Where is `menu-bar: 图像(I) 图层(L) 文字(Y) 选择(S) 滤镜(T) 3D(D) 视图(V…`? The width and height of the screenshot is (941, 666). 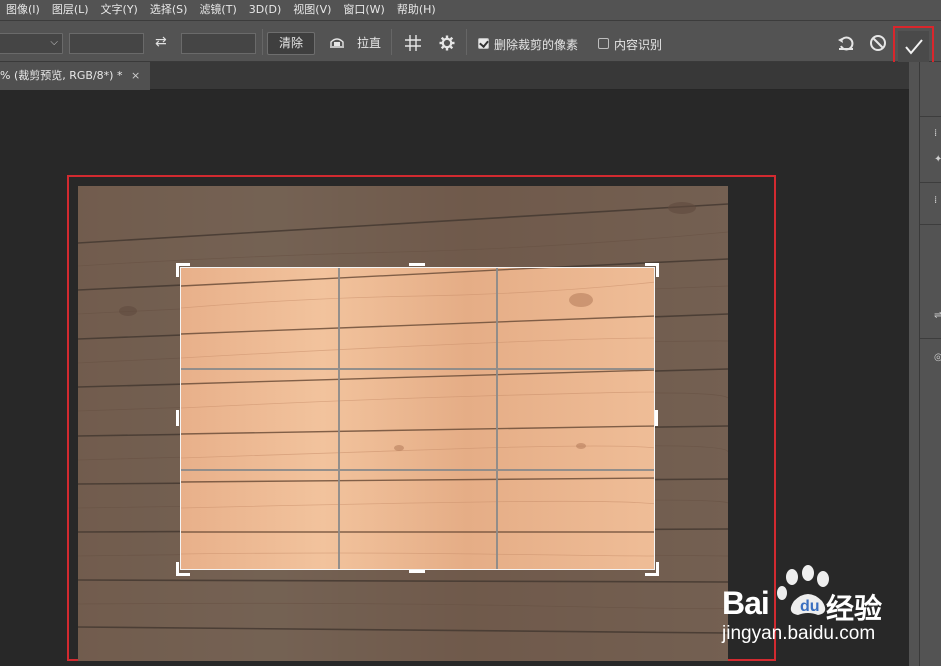
menu-bar: 图像(I) 图层(L) 文字(Y) 选择(S) 滤镜(T) 3D(D) 视图(V… is located at coordinates (470, 10).